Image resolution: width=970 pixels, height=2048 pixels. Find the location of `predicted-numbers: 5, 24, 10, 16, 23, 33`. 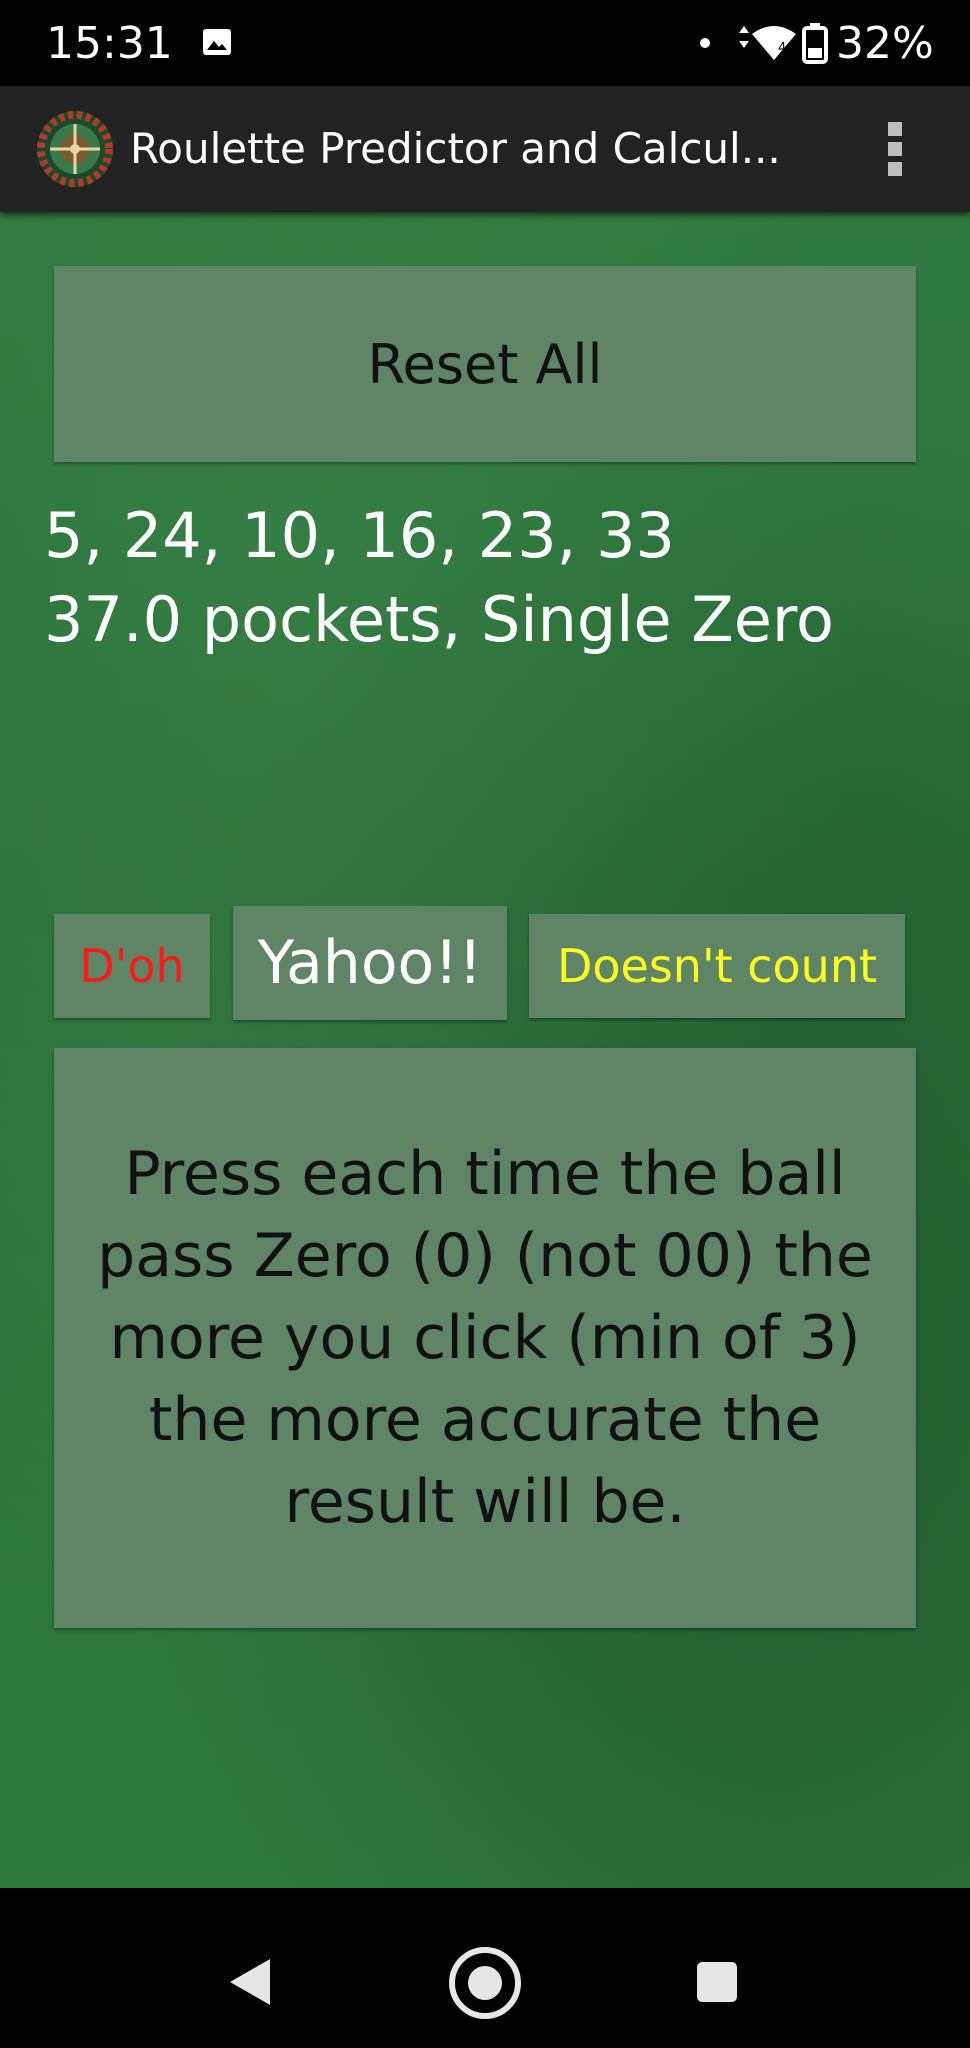

predicted-numbers: 5, 24, 10, 16, 23, 33 is located at coordinates (359, 535).